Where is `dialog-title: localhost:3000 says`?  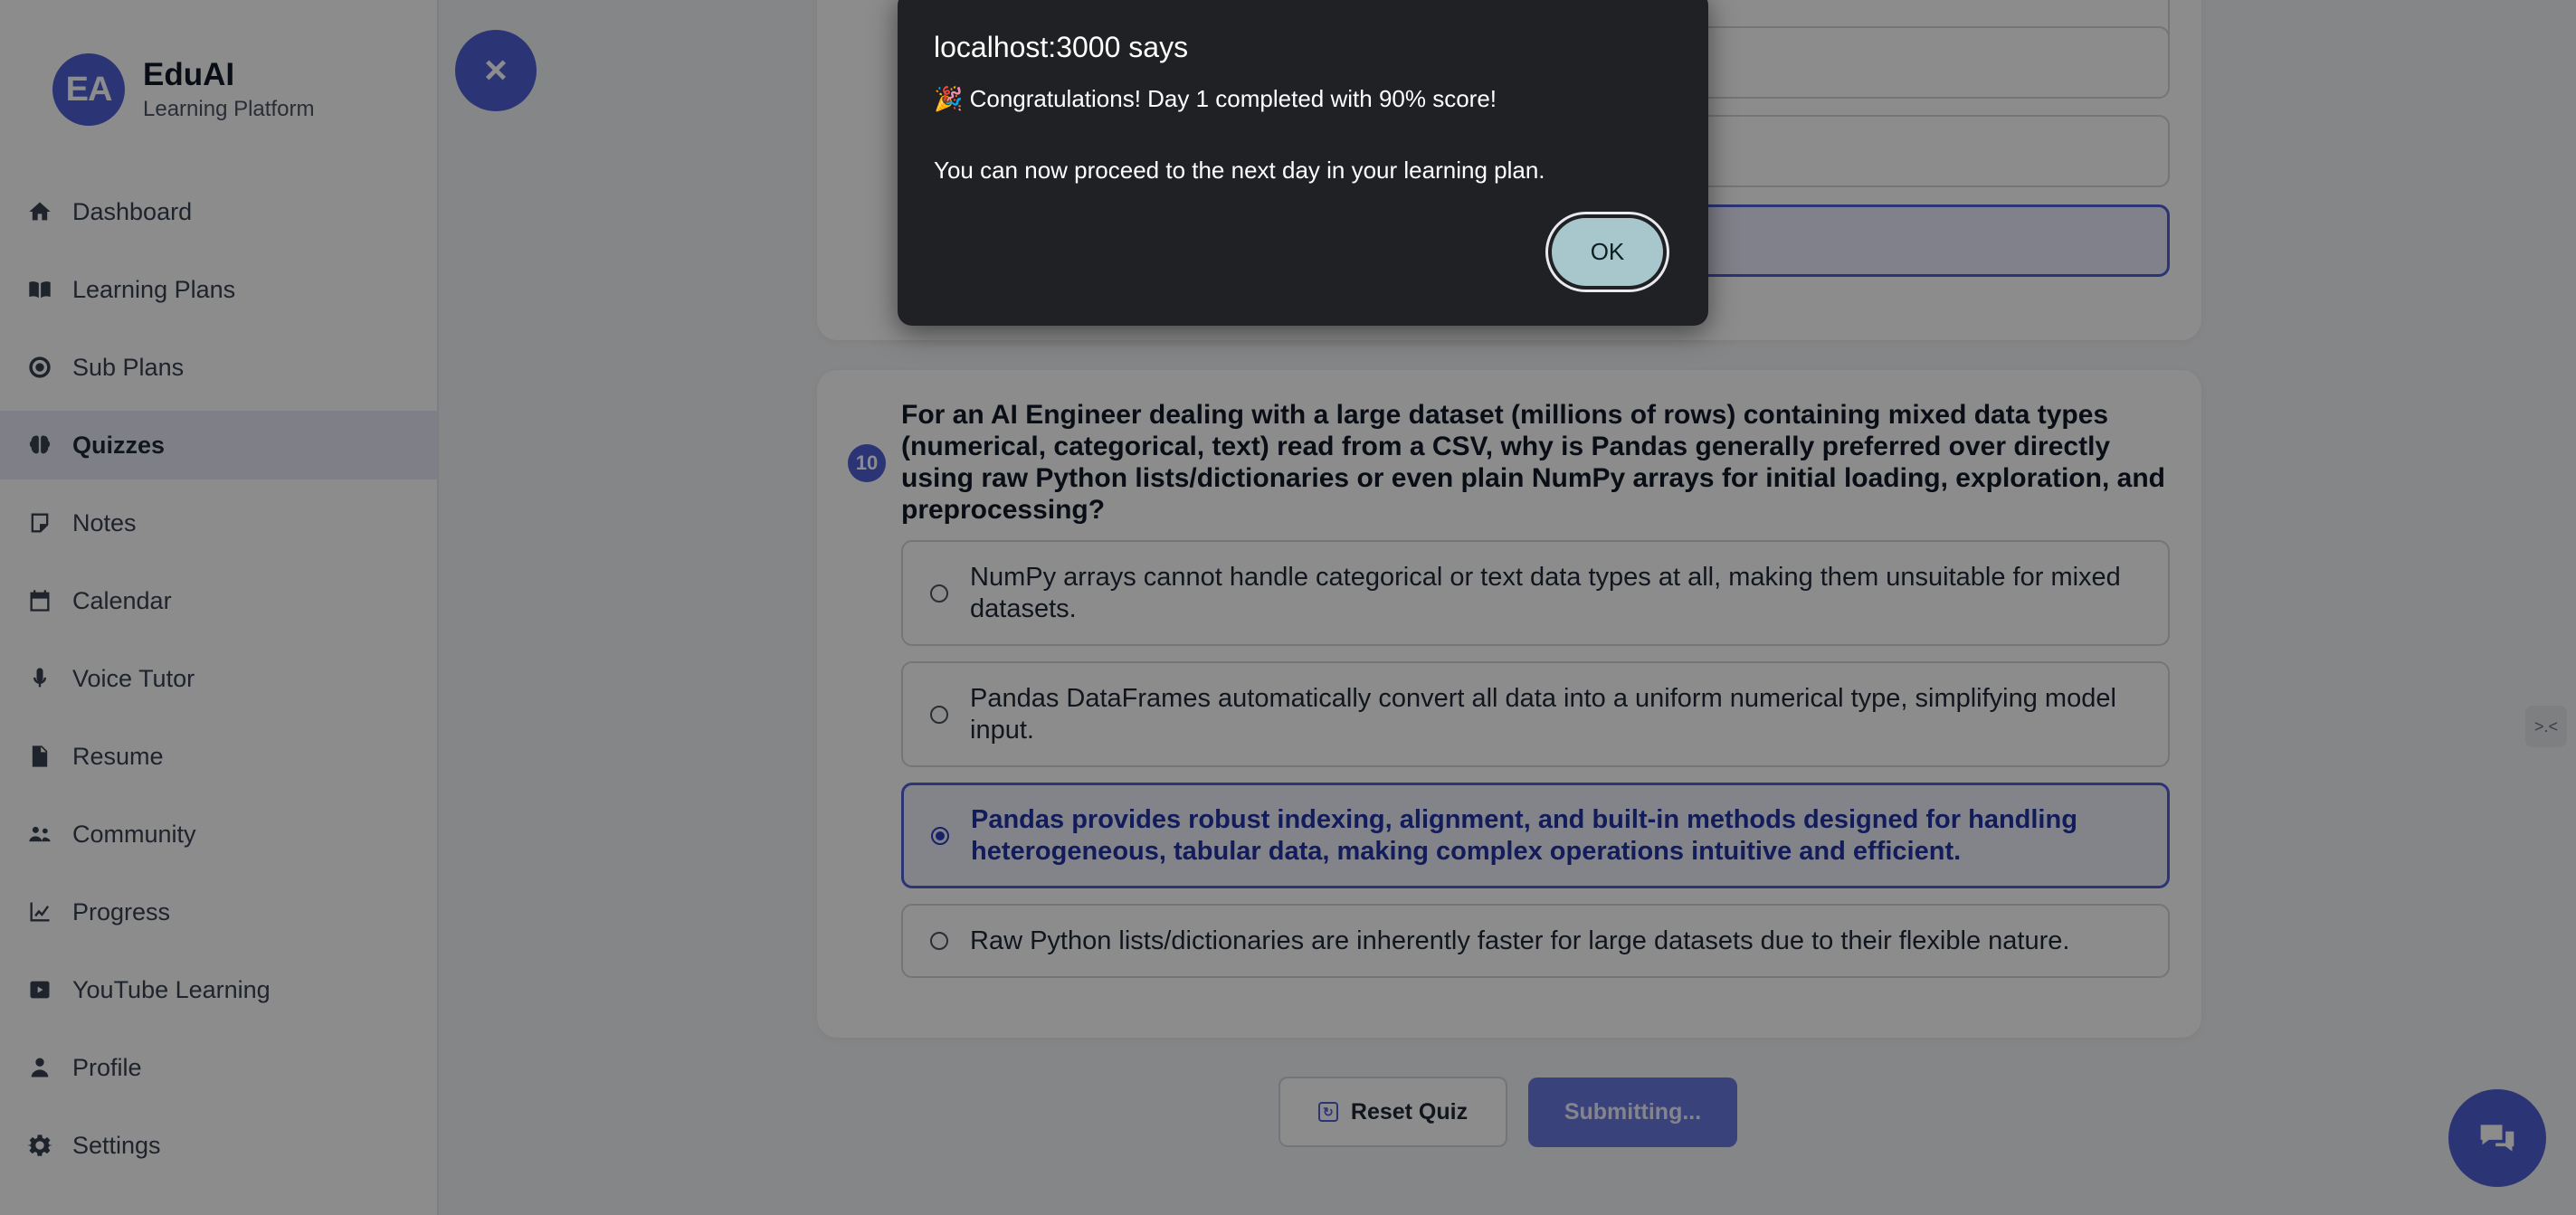 dialog-title: localhost:3000 says is located at coordinates (1061, 47).